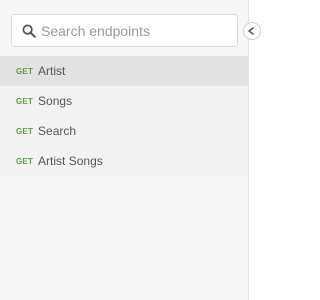 Image resolution: width=320 pixels, height=300 pixels. I want to click on endpoint-label: Search, so click(57, 131).